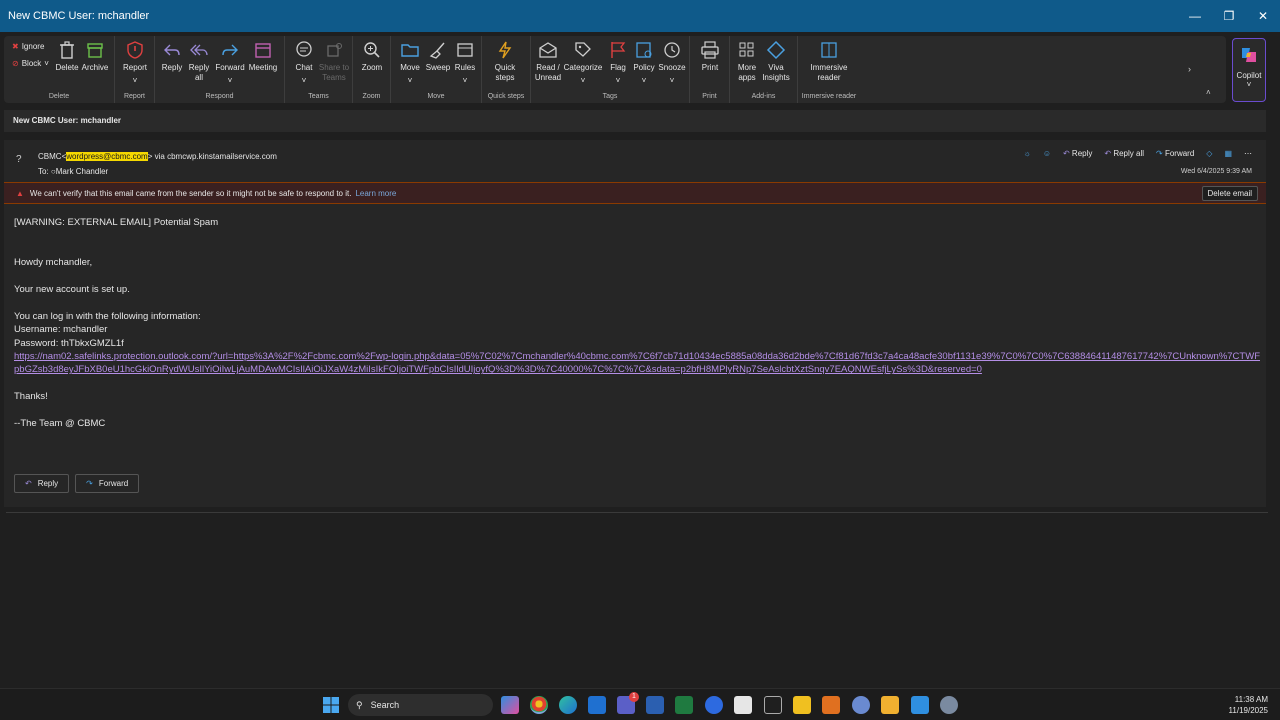 The width and height of the screenshot is (1280, 720). Describe the element at coordinates (1229, 16) in the screenshot. I see `restore-button: ❐` at that location.